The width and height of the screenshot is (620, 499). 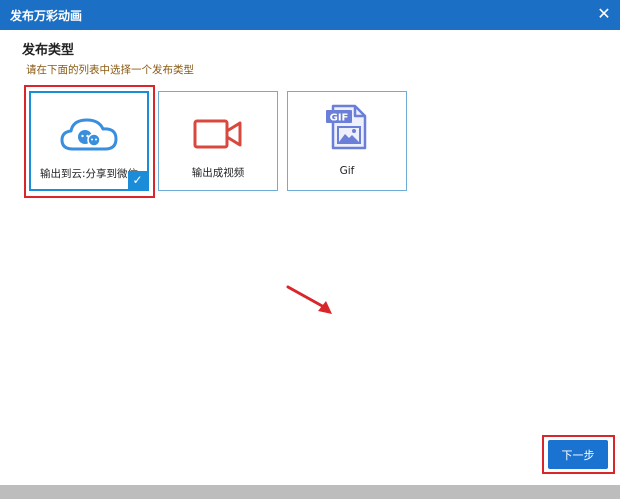 I want to click on section-instruction: 请在下面的列表中选择一个发布类型, so click(x=110, y=70).